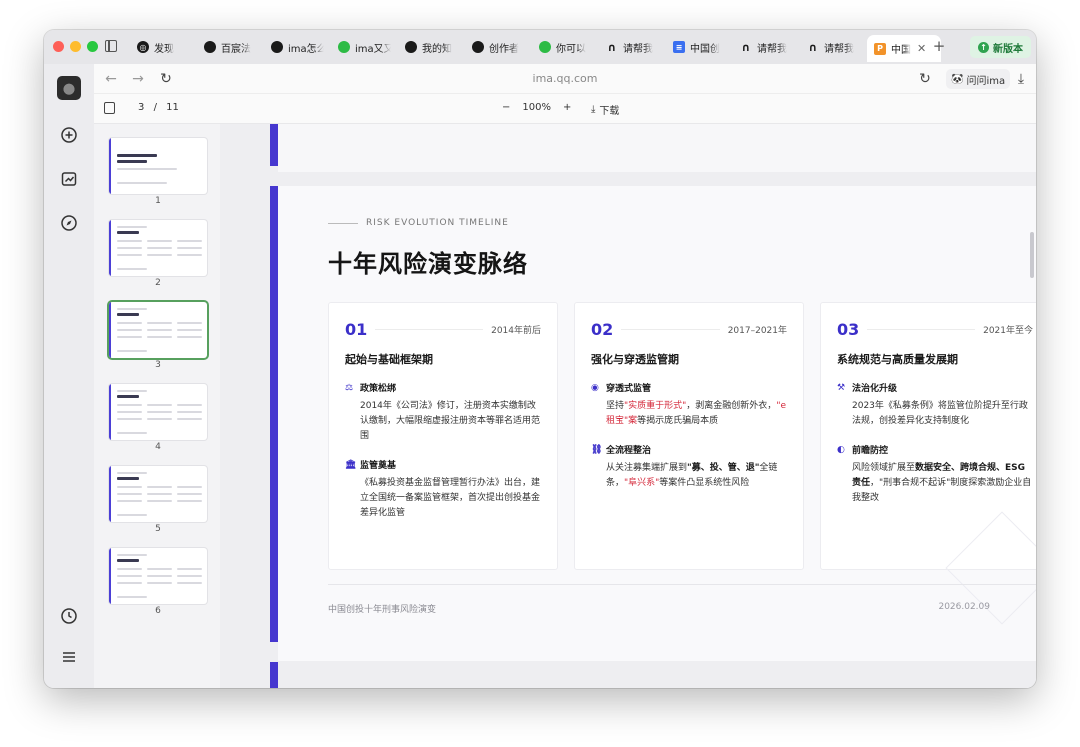 This screenshot has width=1080, height=747. What do you see at coordinates (163, 47) in the screenshot?
I see `tab-1: ◎ 发现` at bounding box center [163, 47].